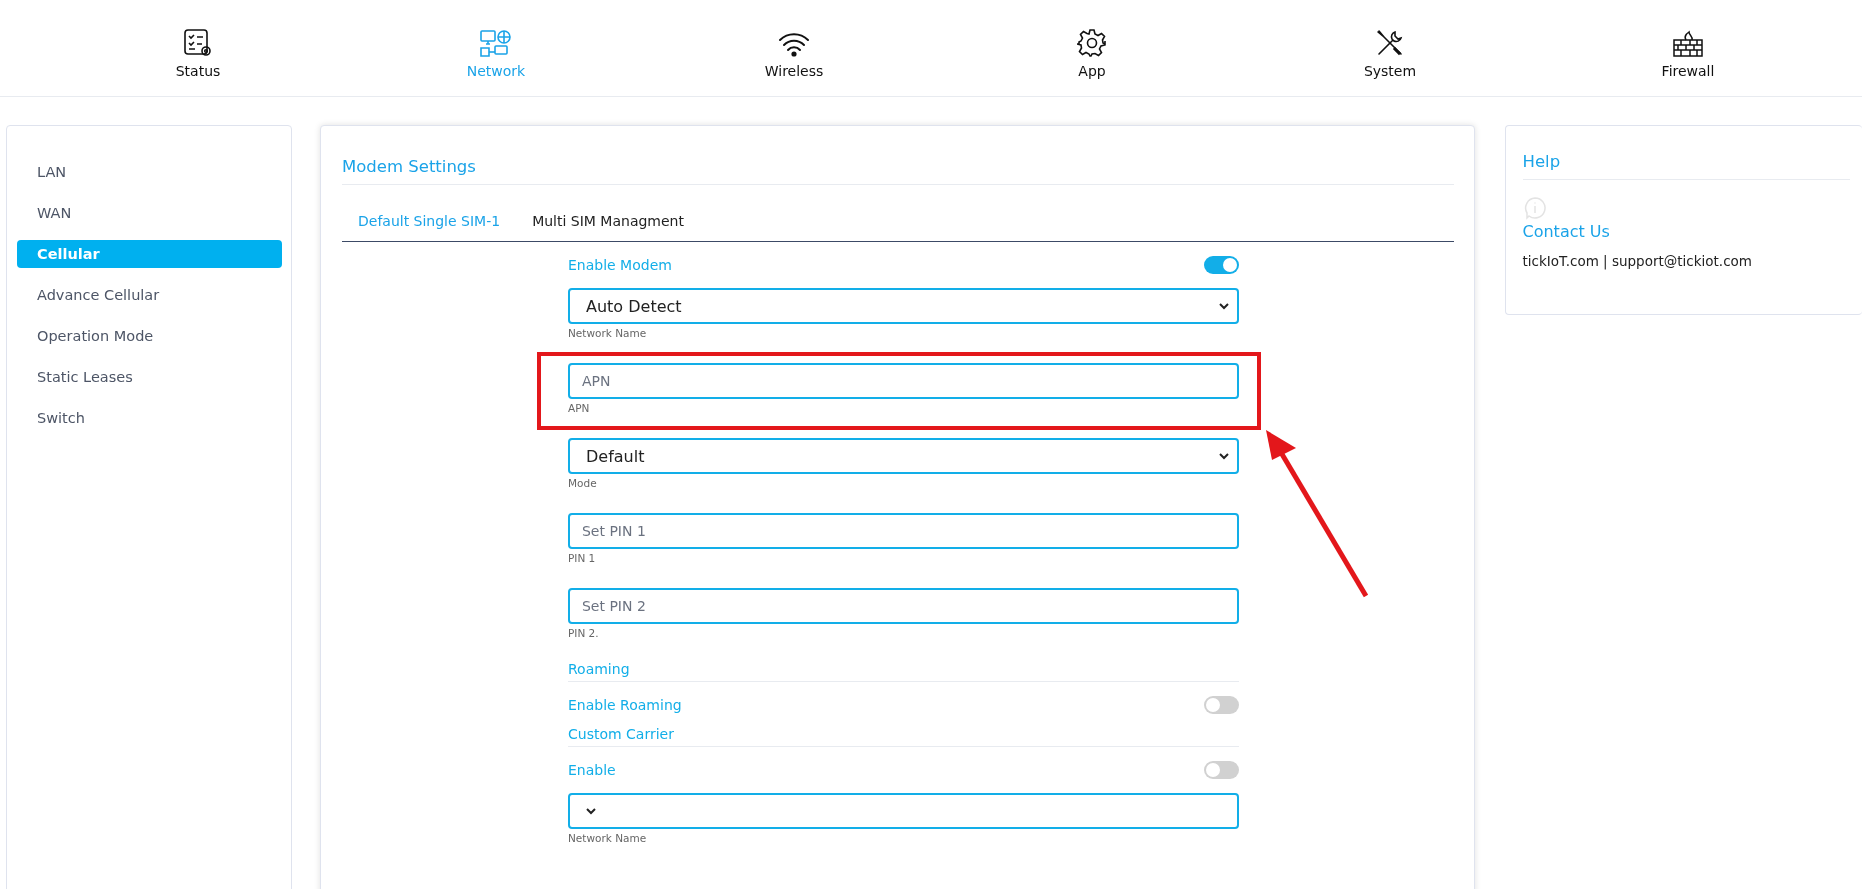 This screenshot has width=1862, height=889. I want to click on info-icon, so click(1534, 208).